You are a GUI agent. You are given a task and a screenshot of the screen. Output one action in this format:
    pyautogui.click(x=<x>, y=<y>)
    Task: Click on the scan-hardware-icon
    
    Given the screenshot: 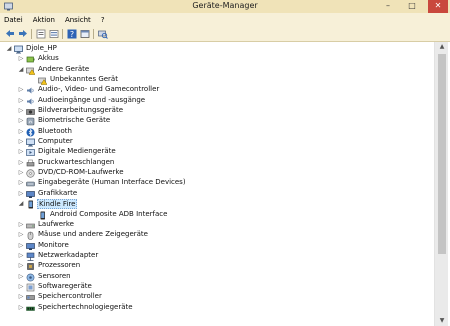 What is the action you would take?
    pyautogui.click(x=102, y=33)
    